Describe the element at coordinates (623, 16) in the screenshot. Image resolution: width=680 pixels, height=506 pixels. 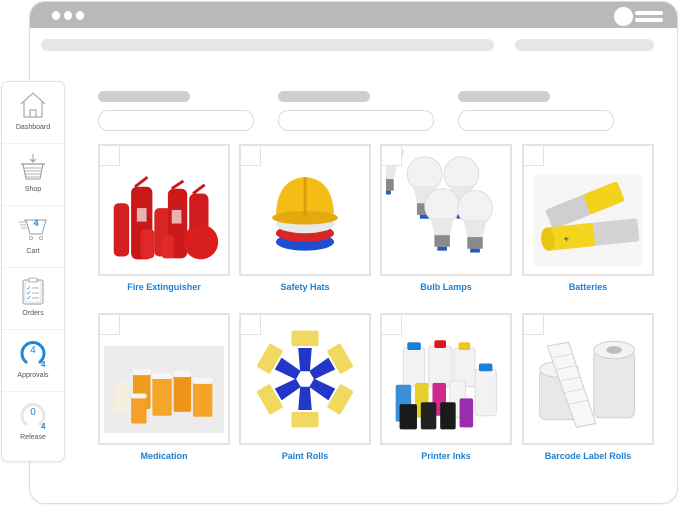
I see `user-avatar-icon` at that location.